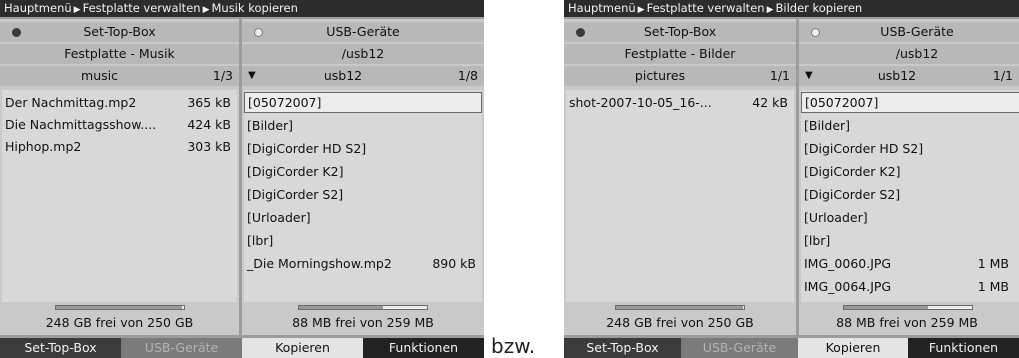  What do you see at coordinates (119, 76) in the screenshot?
I see `folder-row: music 1/3` at bounding box center [119, 76].